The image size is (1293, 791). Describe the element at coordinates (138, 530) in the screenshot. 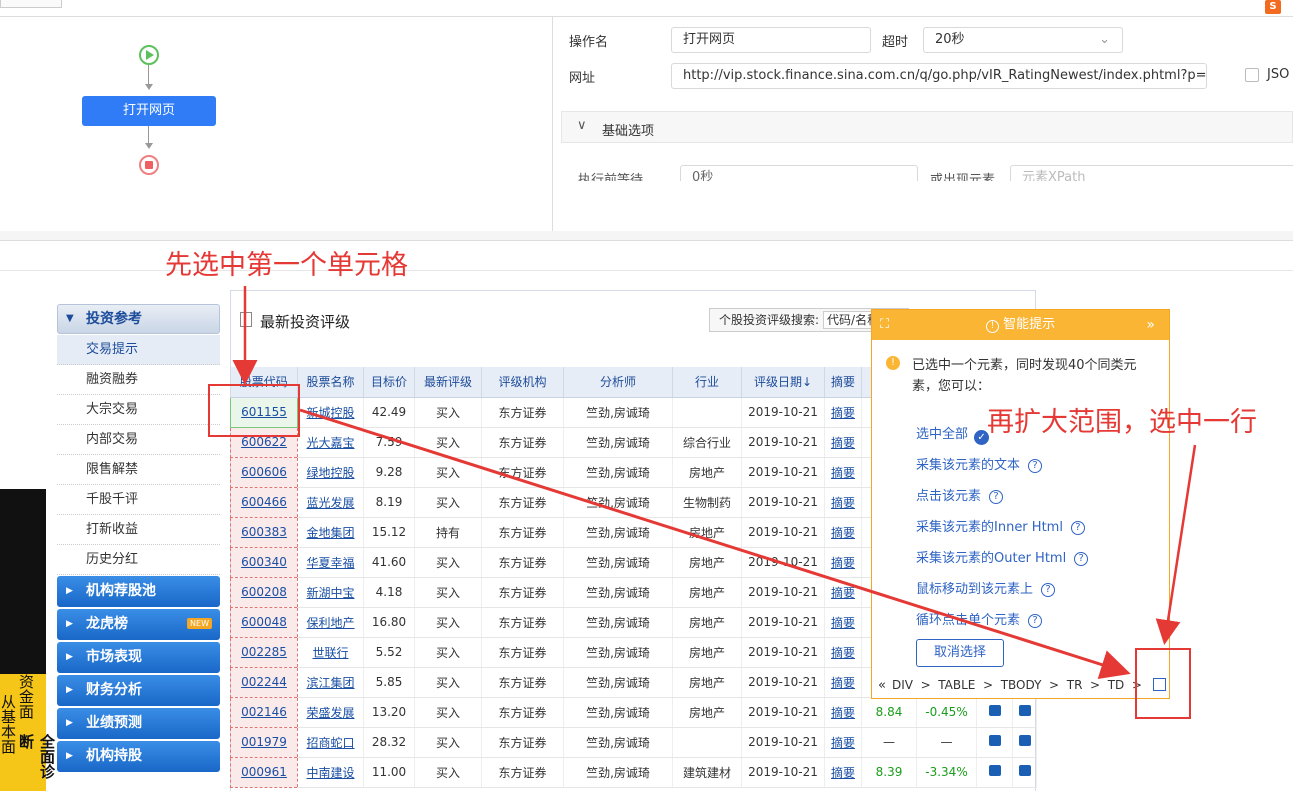

I see `sidebar-item: 打新收益` at that location.